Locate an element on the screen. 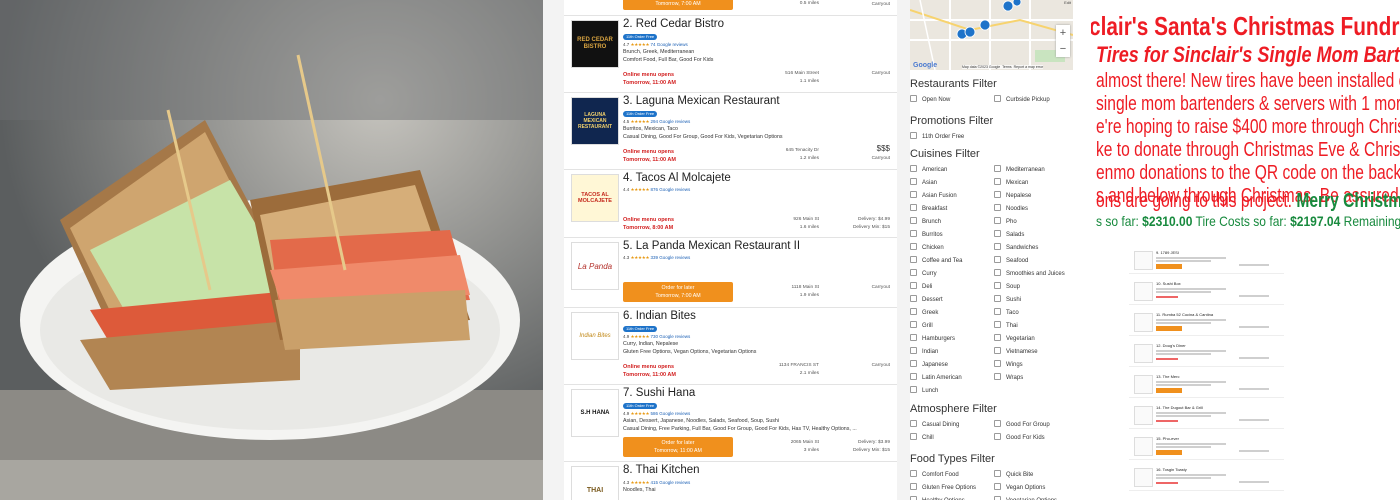 This screenshot has height=500, width=1400. filter-option: Good For Kids is located at coordinates (1019, 437).